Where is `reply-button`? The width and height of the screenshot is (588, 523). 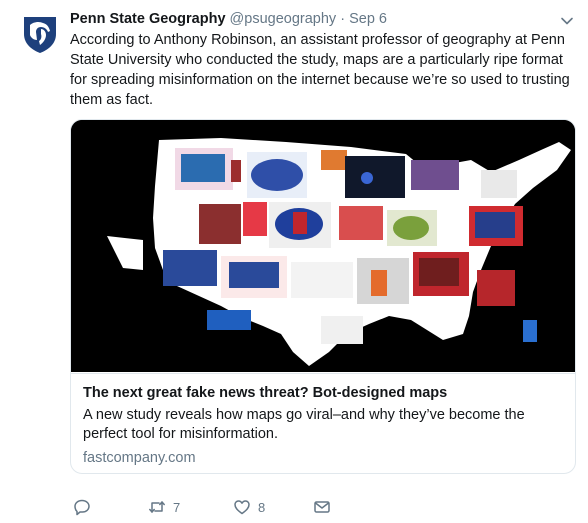
reply-button is located at coordinates (82, 507).